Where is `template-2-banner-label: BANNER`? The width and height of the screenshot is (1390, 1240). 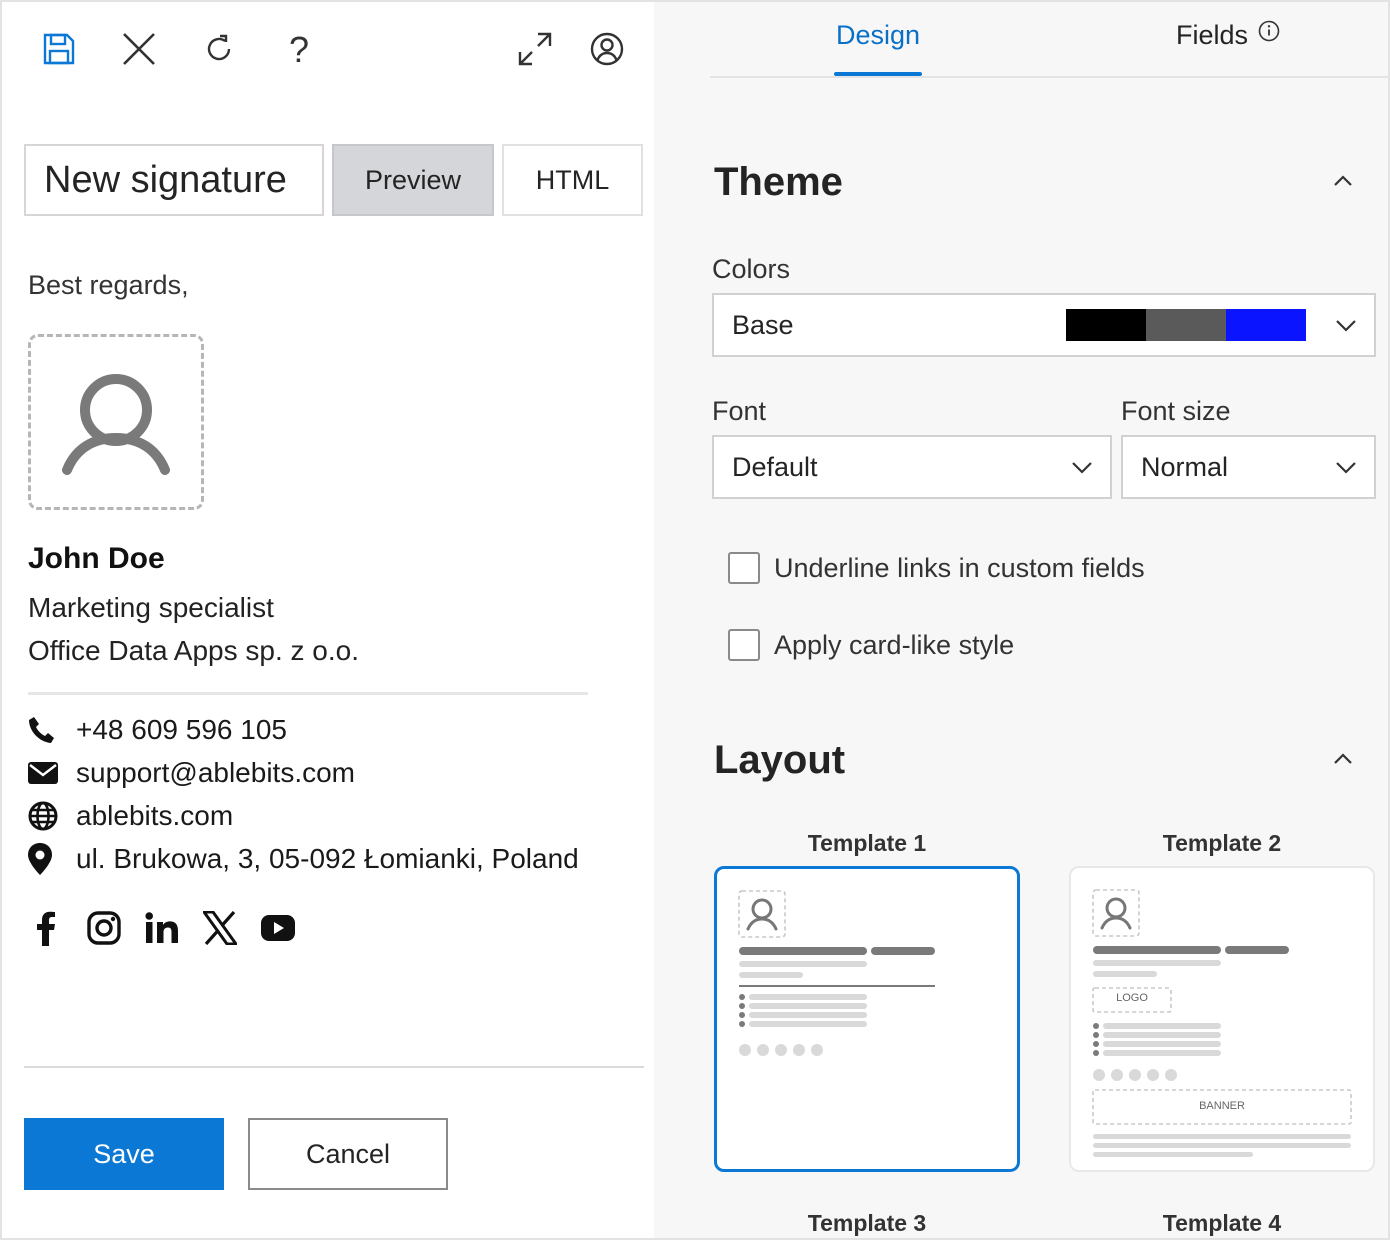
template-2-banner-label: BANNER is located at coordinates (1222, 1106).